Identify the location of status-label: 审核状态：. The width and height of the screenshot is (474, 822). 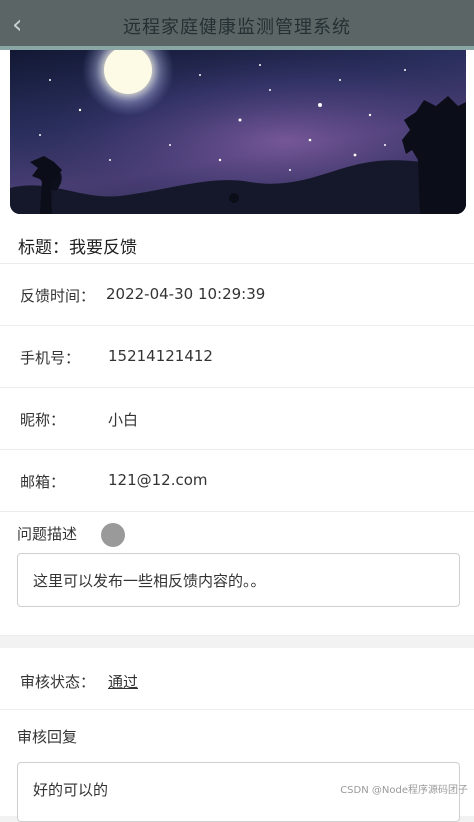
(58, 682).